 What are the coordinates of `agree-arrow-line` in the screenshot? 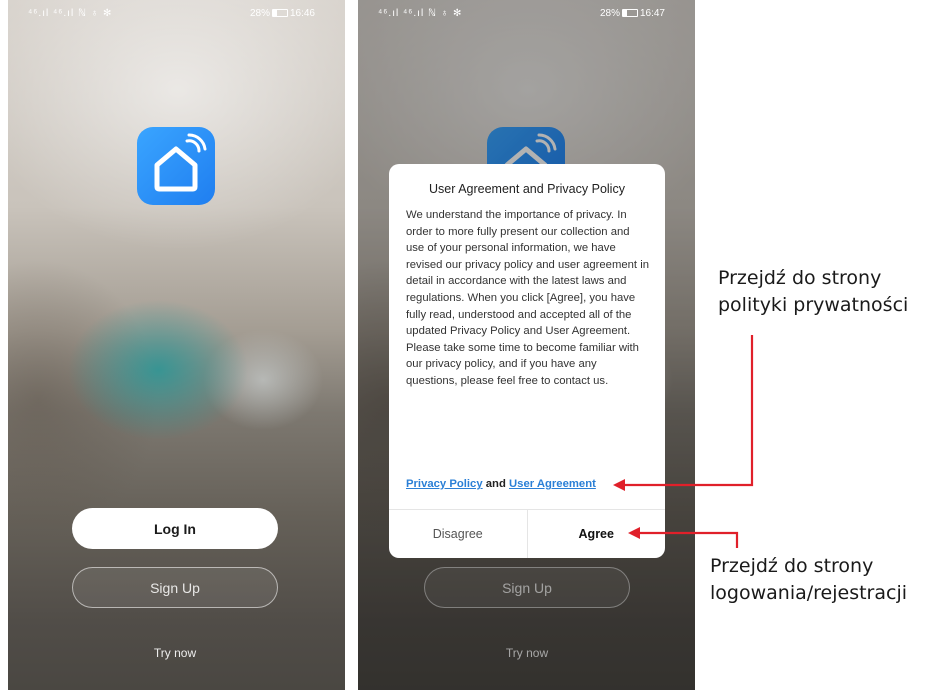 It's located at (688, 539).